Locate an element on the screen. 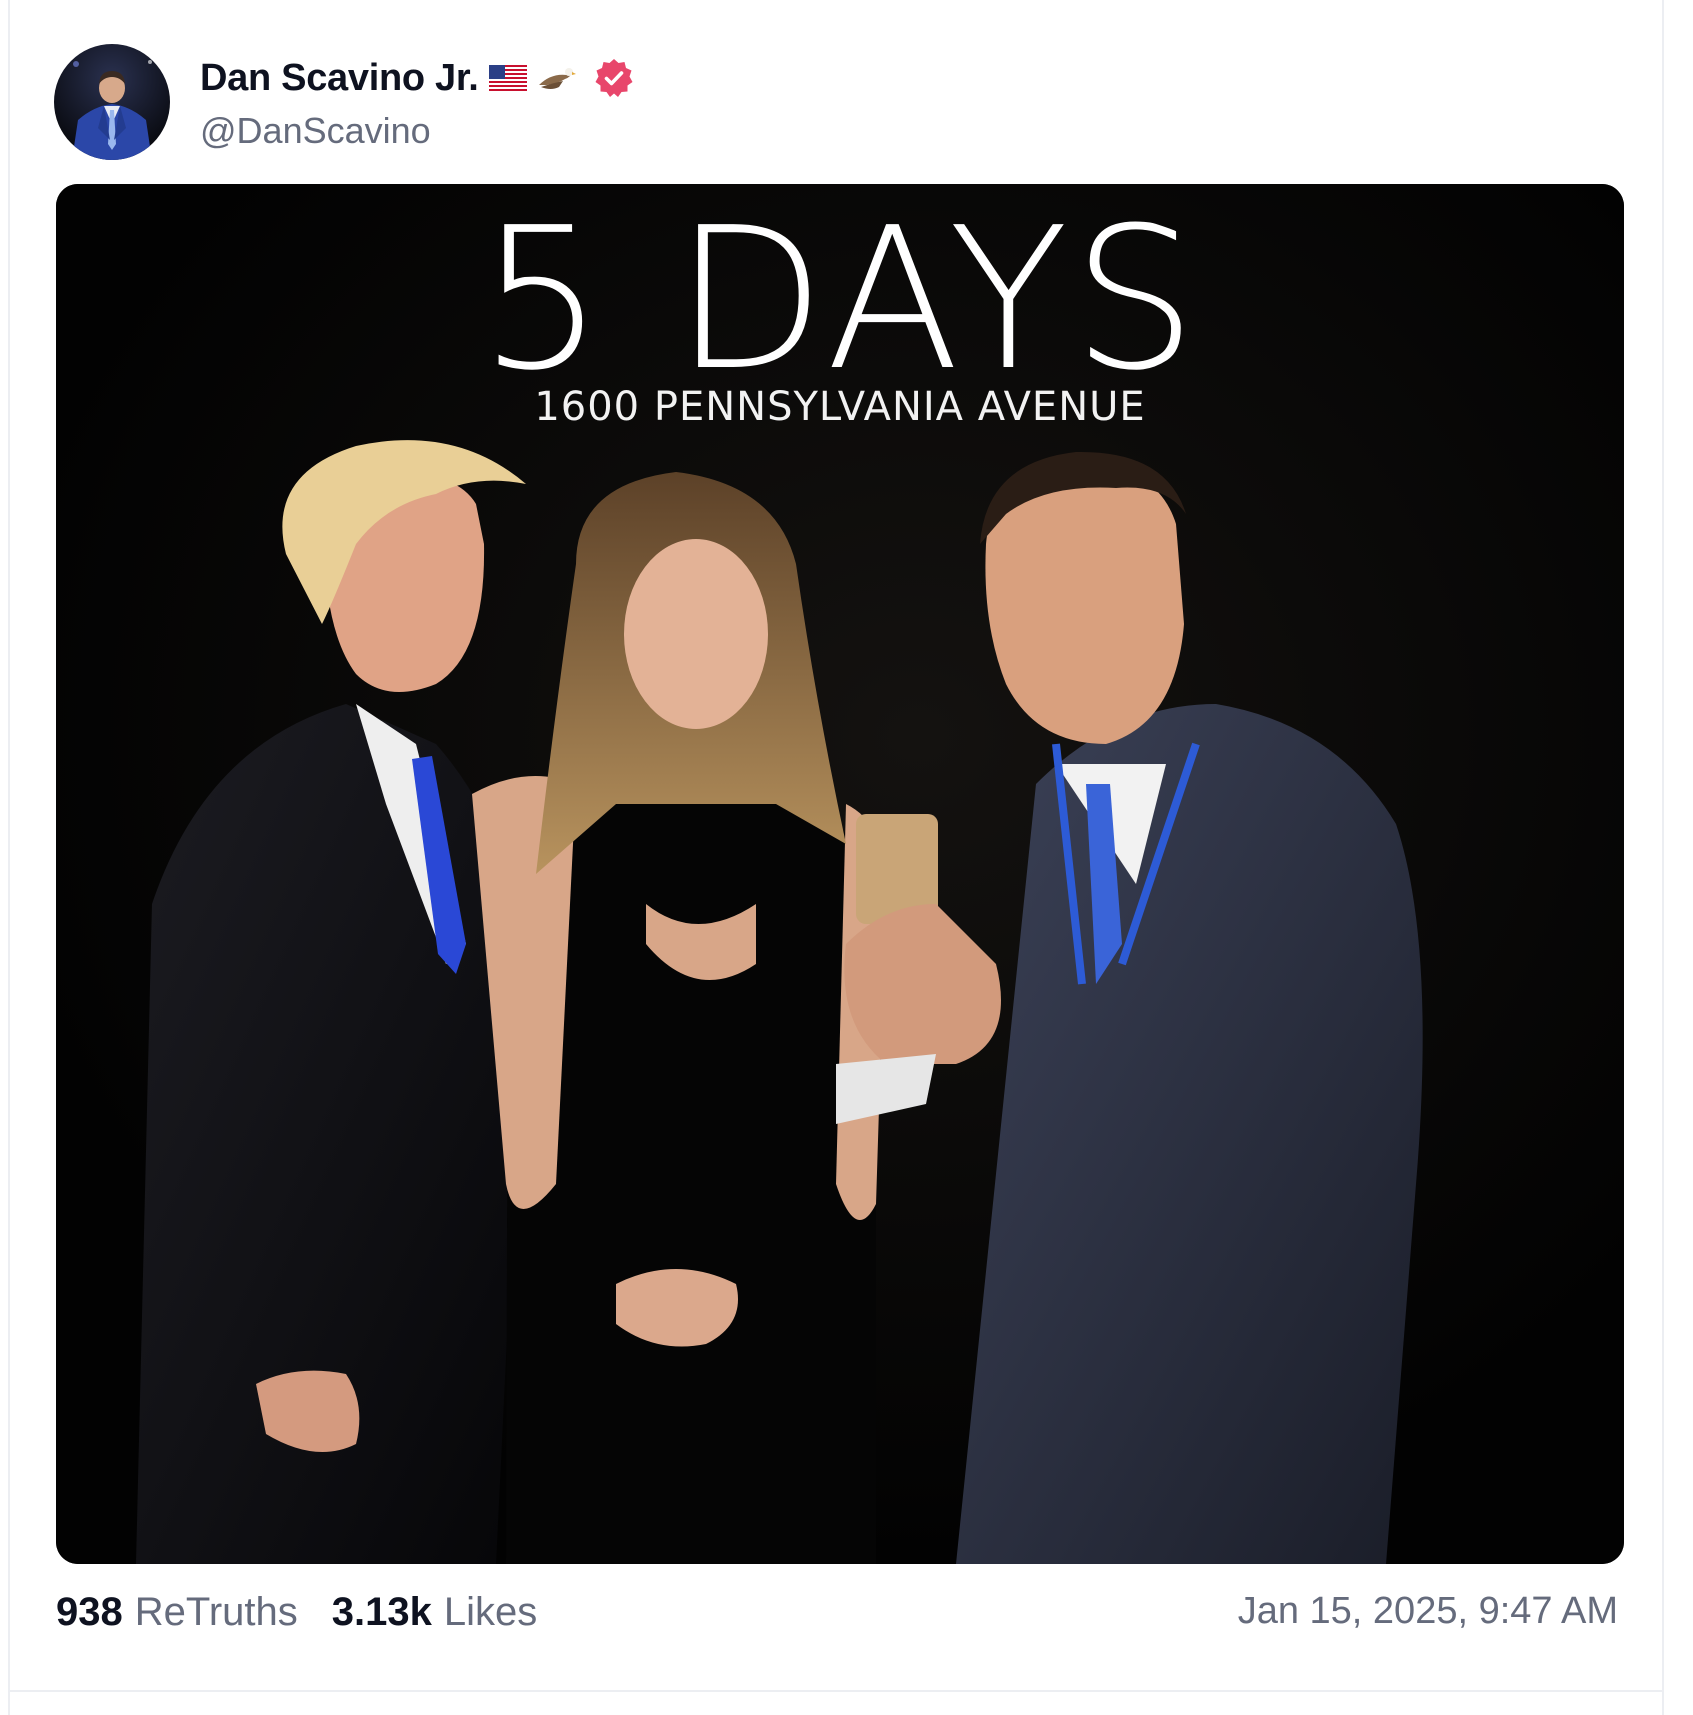  eagle-icon is located at coordinates (557, 78).